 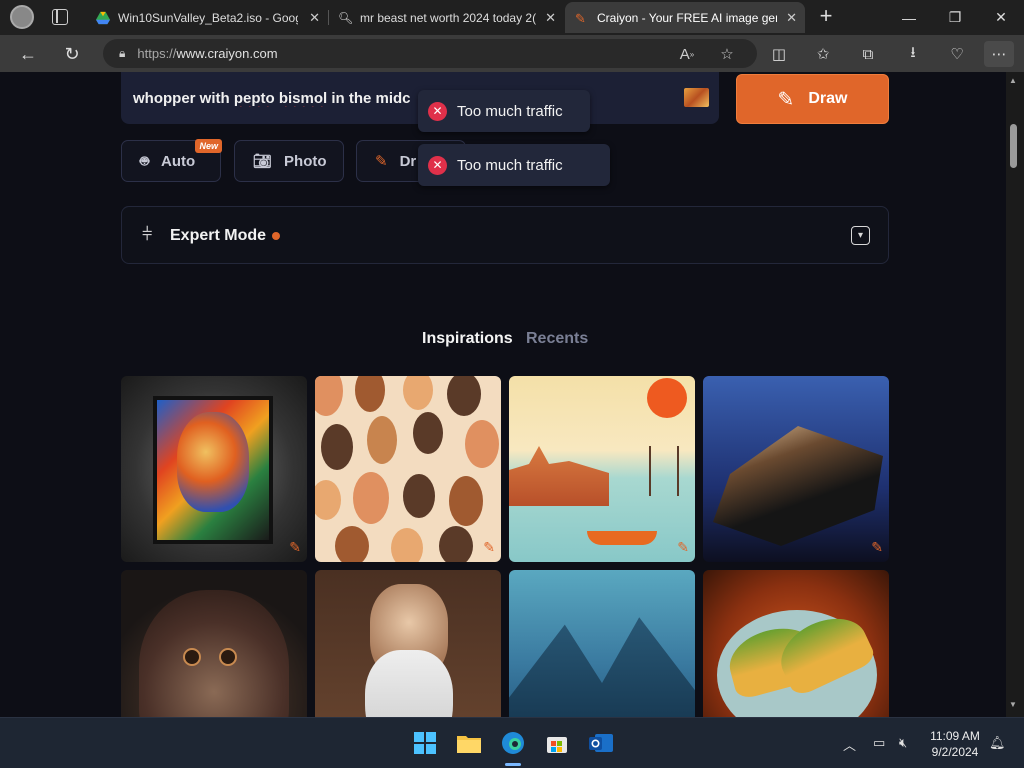 What do you see at coordinates (469, 743) in the screenshot?
I see `file-explorer-icon` at bounding box center [469, 743].